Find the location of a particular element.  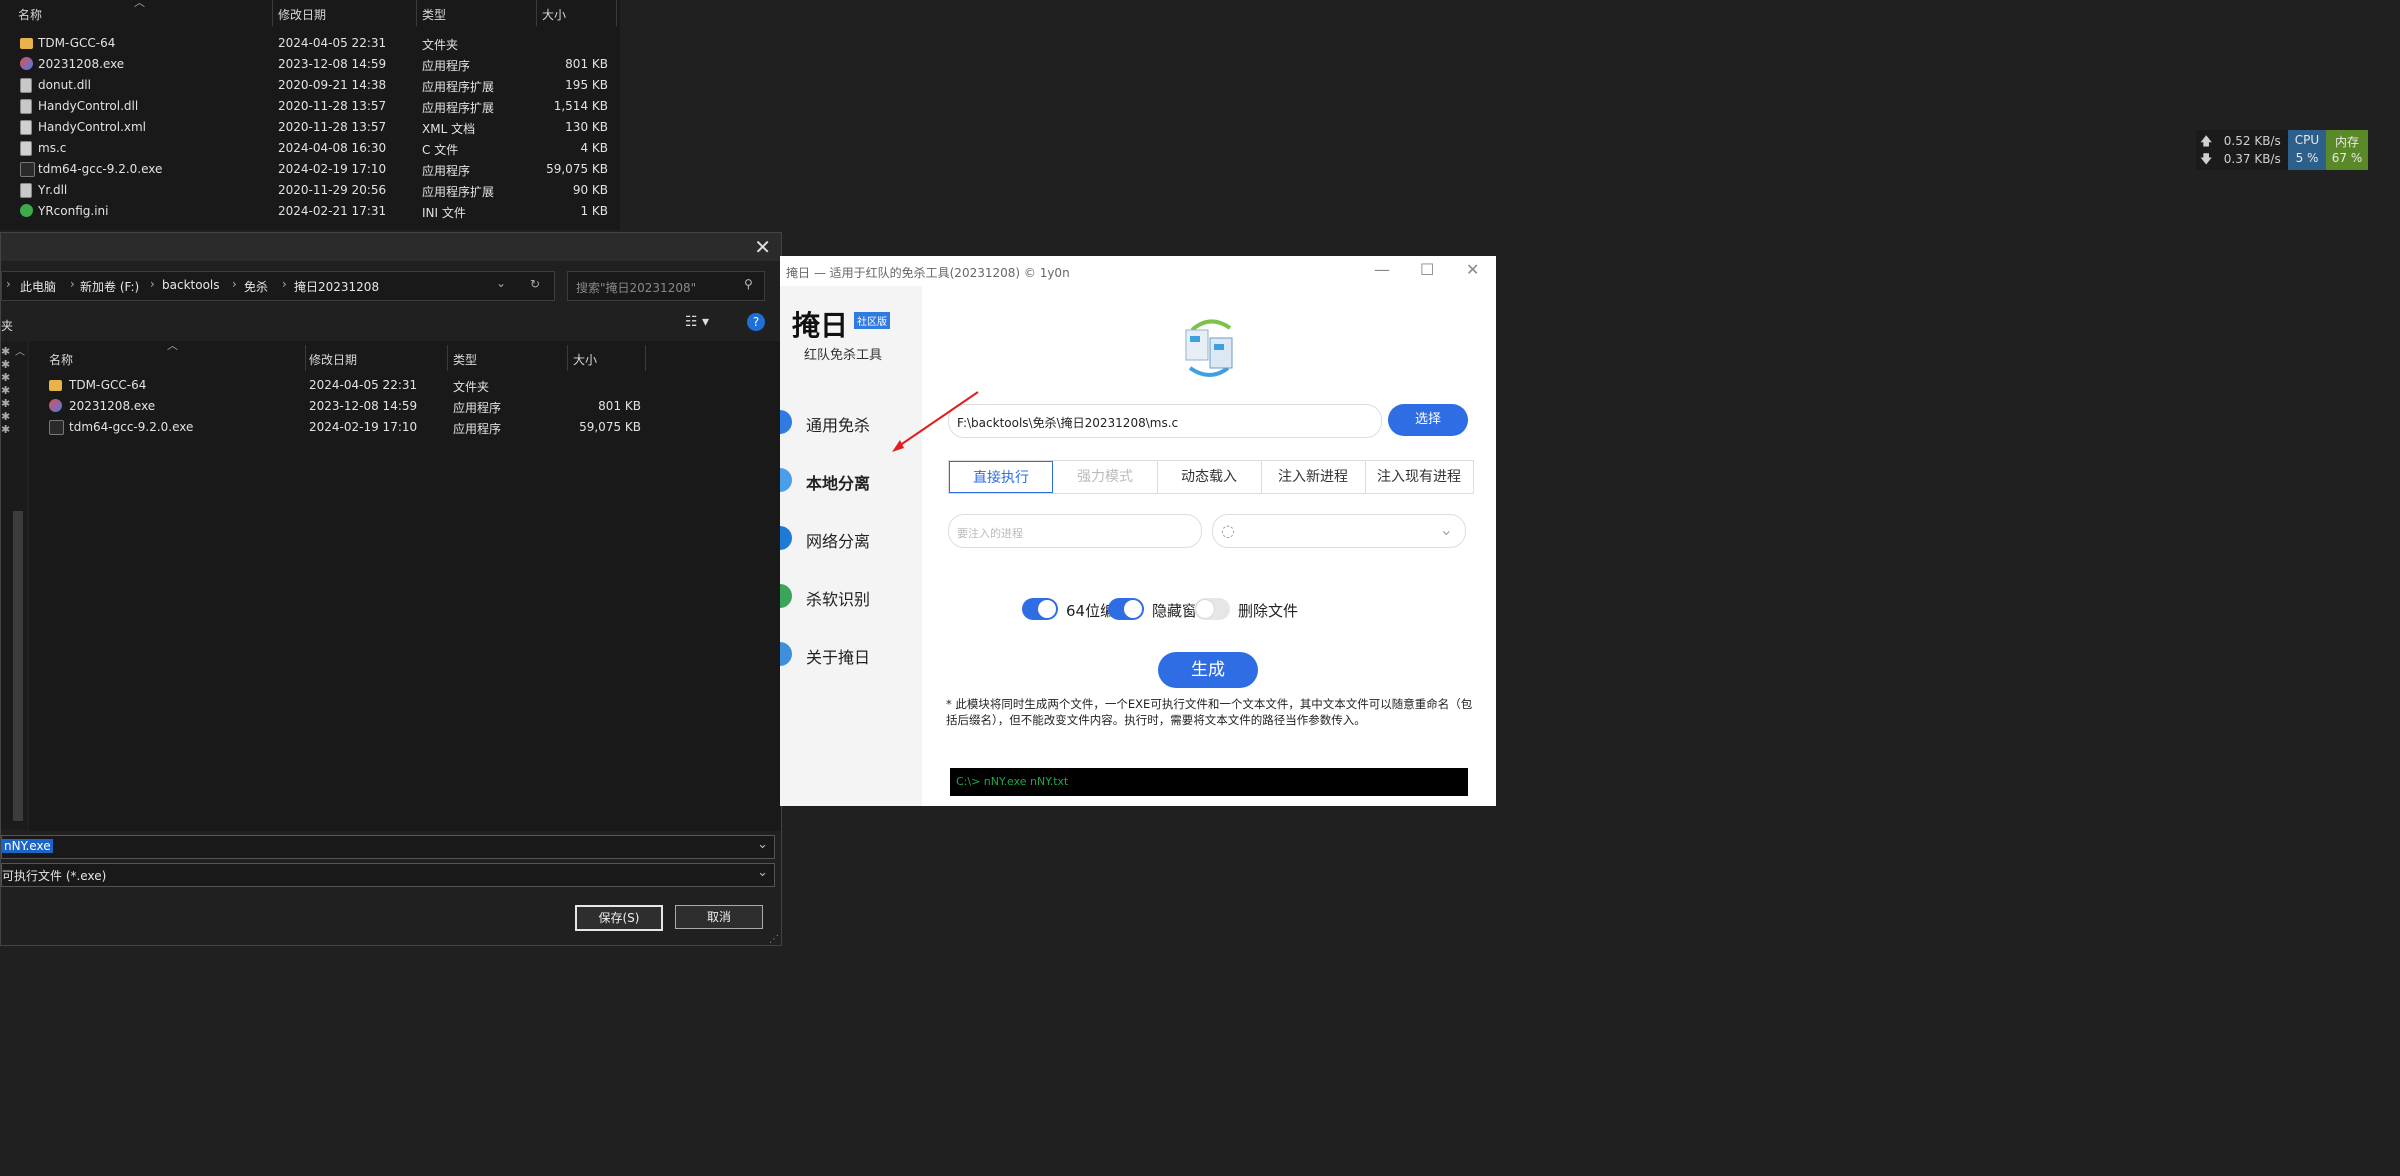

search-placeholder: 搜索"掩日20231208" is located at coordinates (636, 288).